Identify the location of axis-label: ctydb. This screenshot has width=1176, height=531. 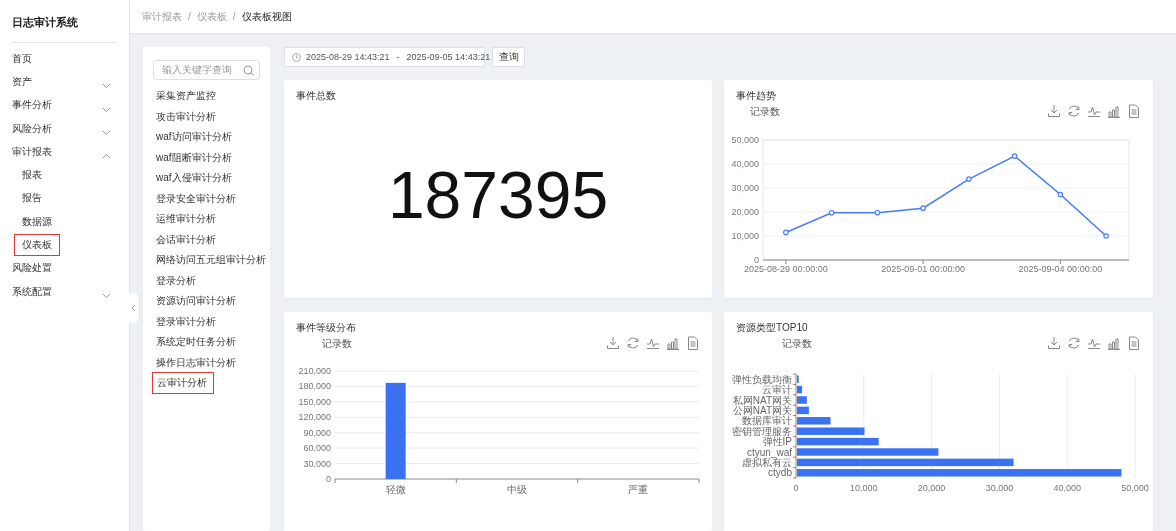
(780, 473).